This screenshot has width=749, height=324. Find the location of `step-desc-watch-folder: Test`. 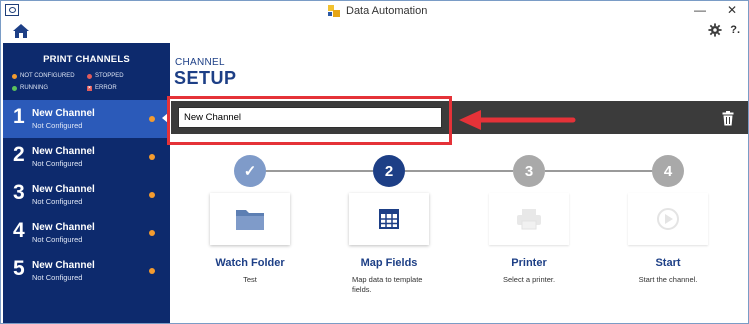

step-desc-watch-folder: Test is located at coordinates (250, 279).